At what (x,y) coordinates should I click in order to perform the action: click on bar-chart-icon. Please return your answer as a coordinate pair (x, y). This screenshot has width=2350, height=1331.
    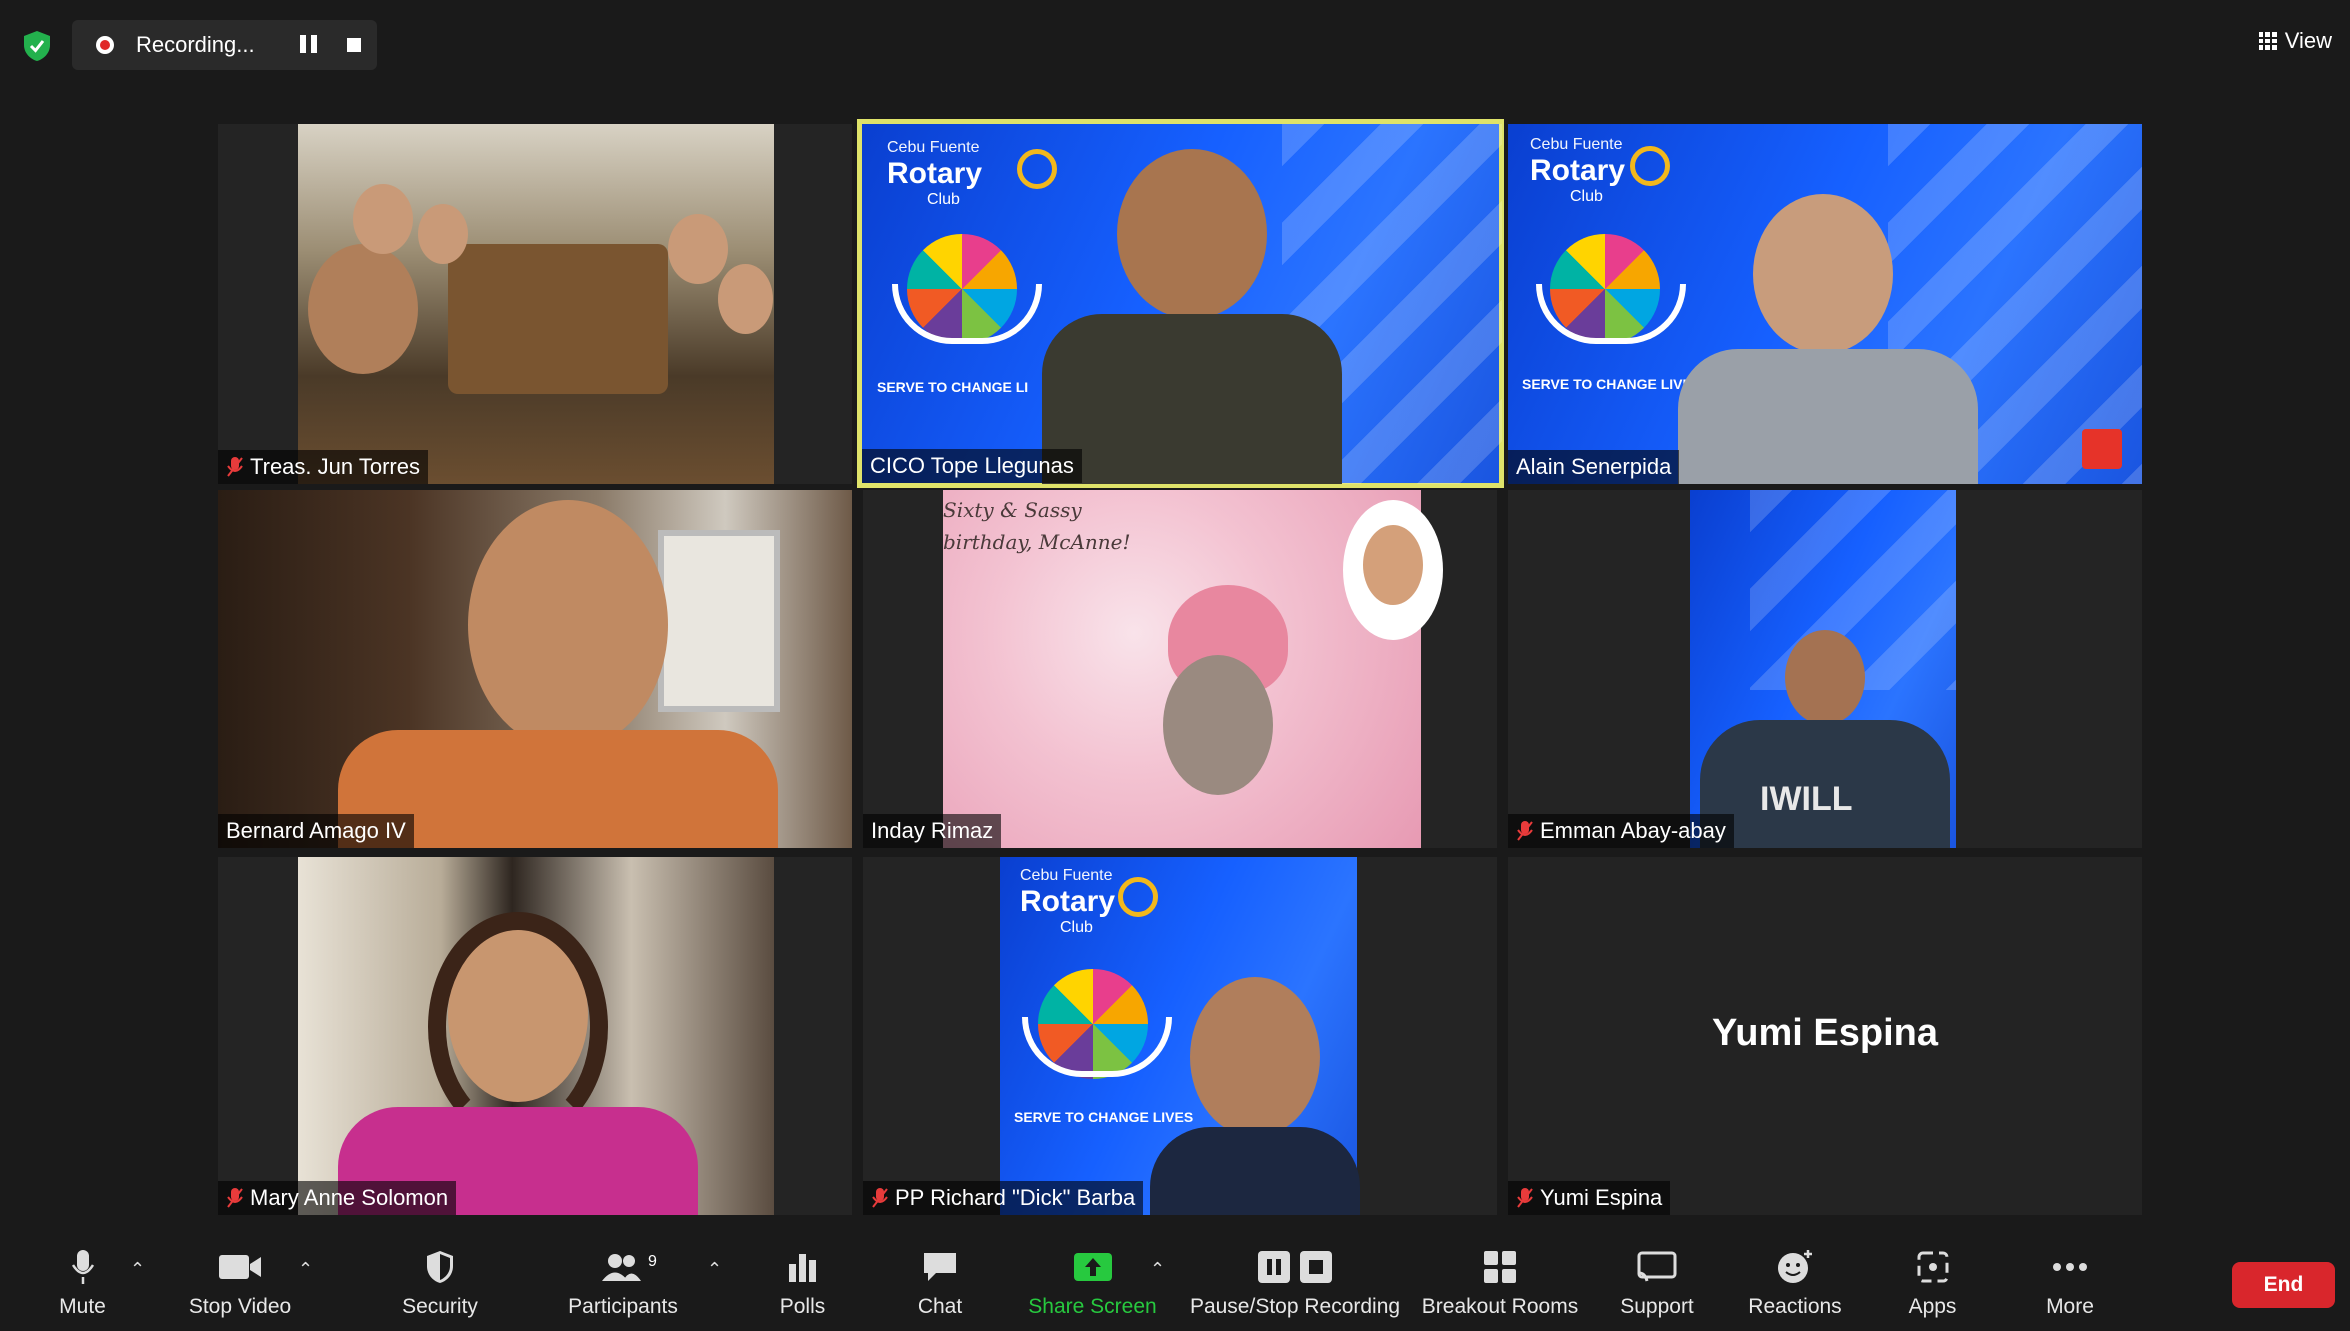
    Looking at the image, I should click on (802, 1268).